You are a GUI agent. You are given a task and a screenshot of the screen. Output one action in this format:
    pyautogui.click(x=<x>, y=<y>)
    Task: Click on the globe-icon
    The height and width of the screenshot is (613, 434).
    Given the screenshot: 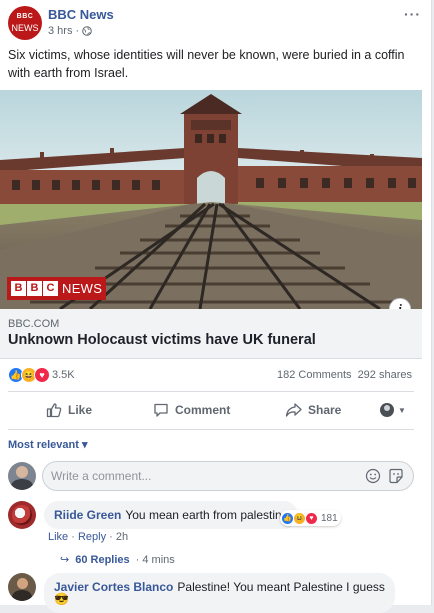 What is the action you would take?
    pyautogui.click(x=87, y=31)
    